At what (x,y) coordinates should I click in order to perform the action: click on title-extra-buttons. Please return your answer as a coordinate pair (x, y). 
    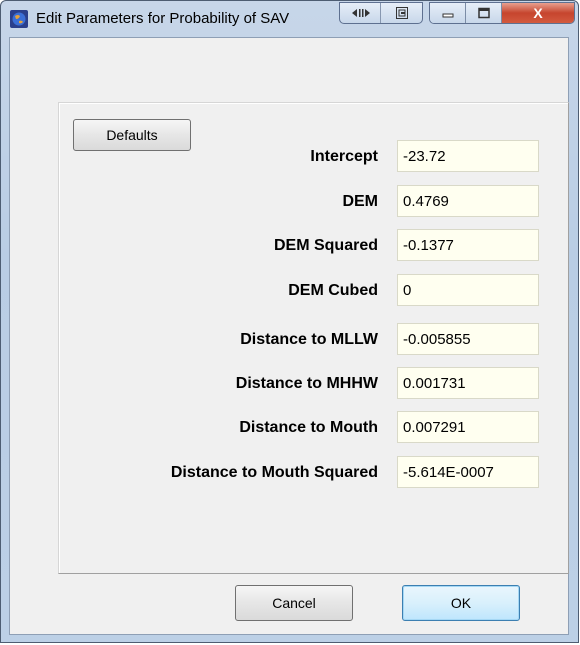
    Looking at the image, I should click on (381, 13).